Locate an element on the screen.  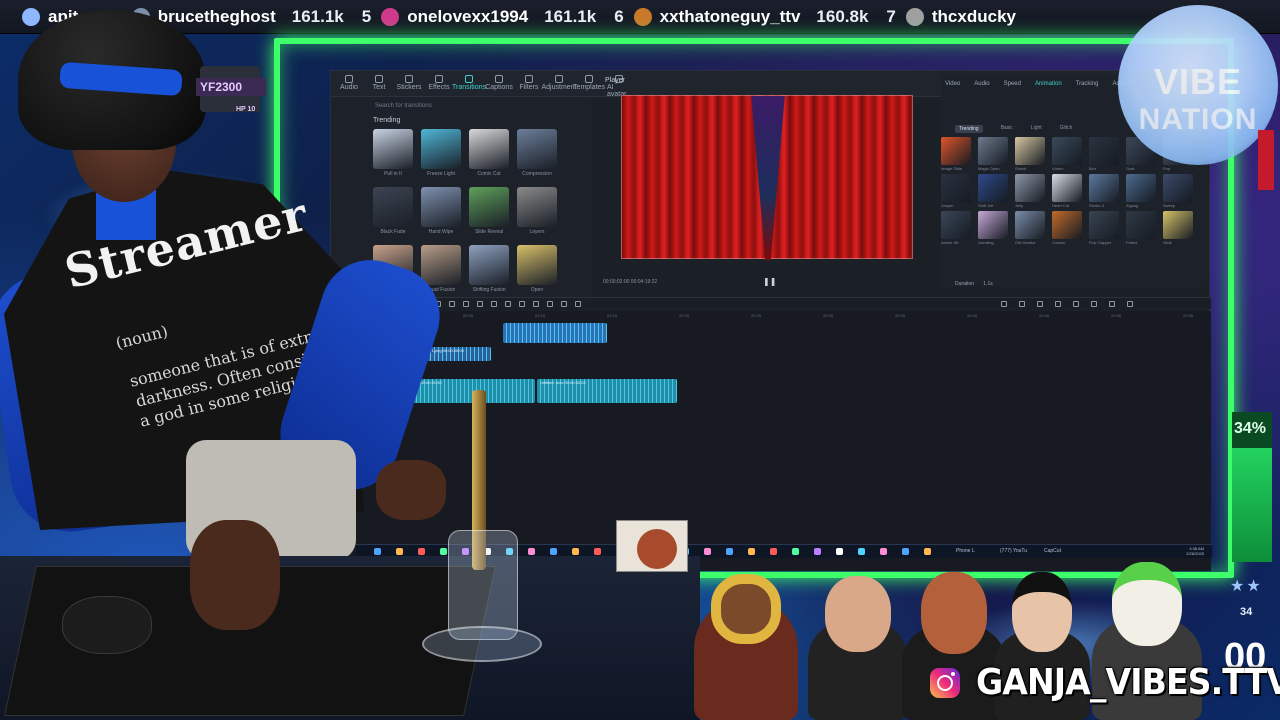
taskbar-app-label: (777) YouTu is located at coordinates (1013, 551).